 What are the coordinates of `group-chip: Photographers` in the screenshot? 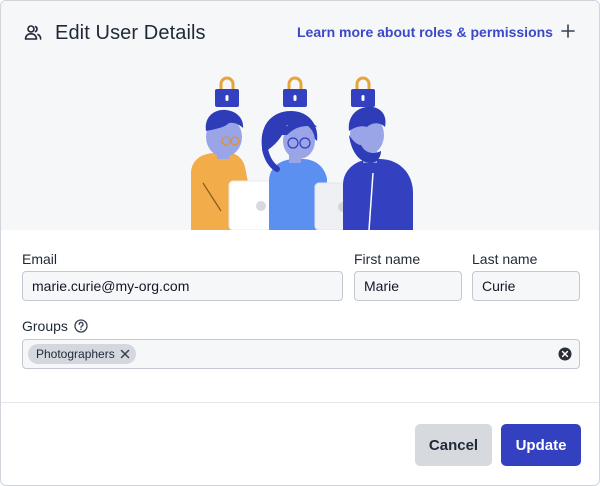 It's located at (82, 354).